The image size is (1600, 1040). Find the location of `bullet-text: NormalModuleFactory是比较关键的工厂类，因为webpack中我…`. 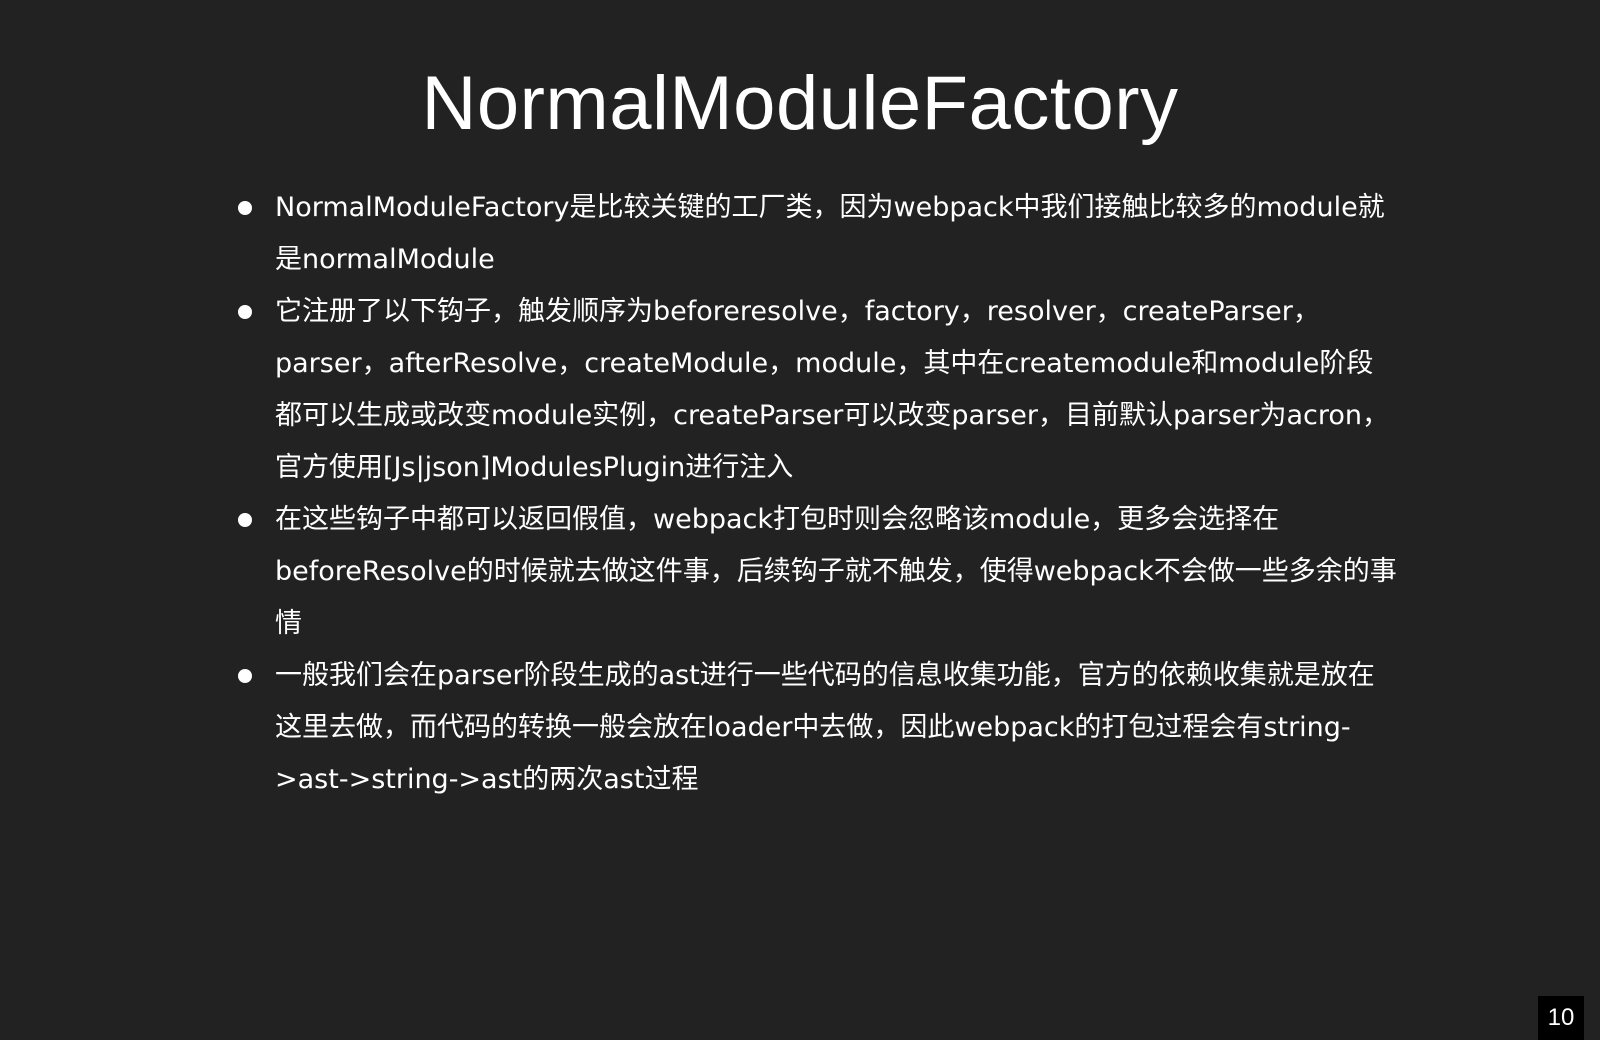

bullet-text: NormalModuleFactory是比较关键的工厂类，因为webpack中我… is located at coordinates (830, 233).